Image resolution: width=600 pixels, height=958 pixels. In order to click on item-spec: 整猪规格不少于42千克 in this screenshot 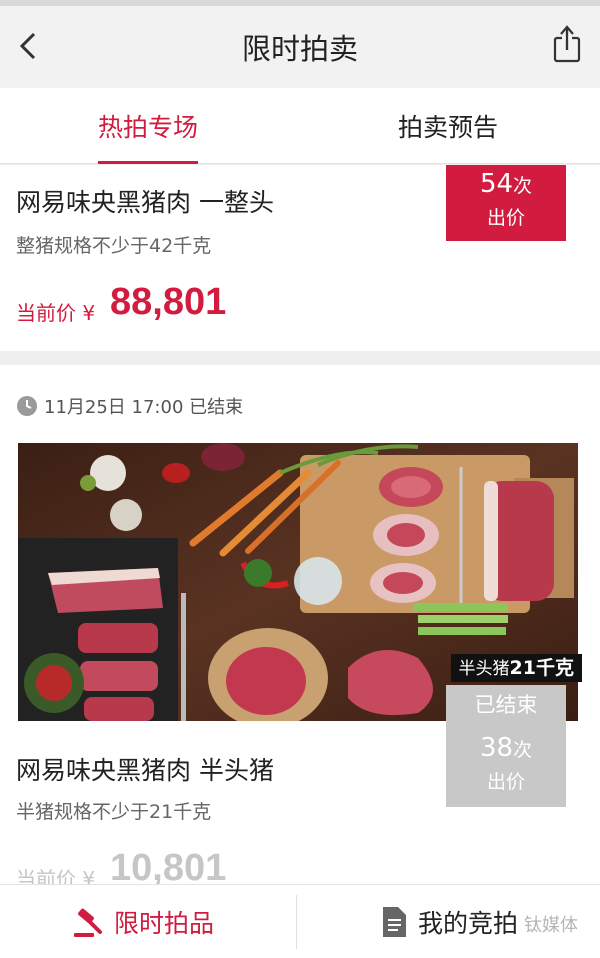, I will do `click(114, 246)`.